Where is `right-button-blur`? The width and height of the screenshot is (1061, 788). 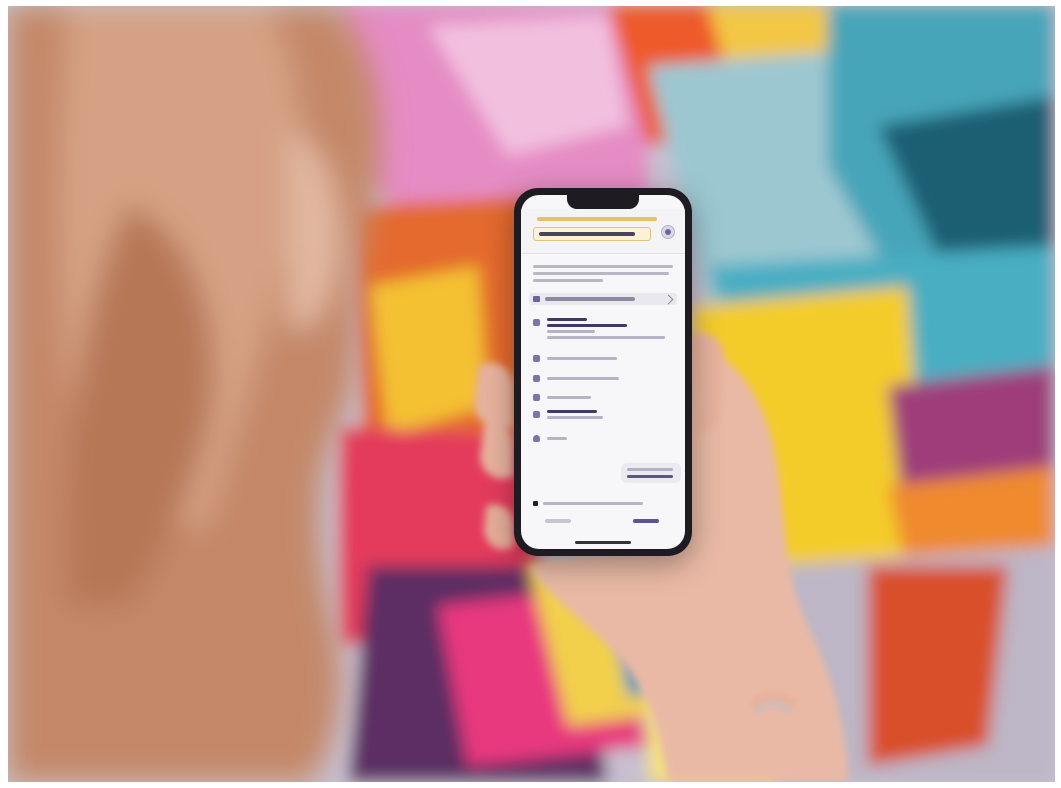 right-button-blur is located at coordinates (646, 521).